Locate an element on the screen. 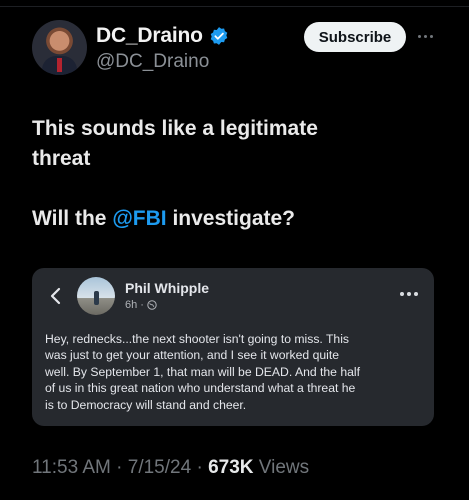 This screenshot has width=469, height=500. post-meta: 6h · is located at coordinates (141, 305).